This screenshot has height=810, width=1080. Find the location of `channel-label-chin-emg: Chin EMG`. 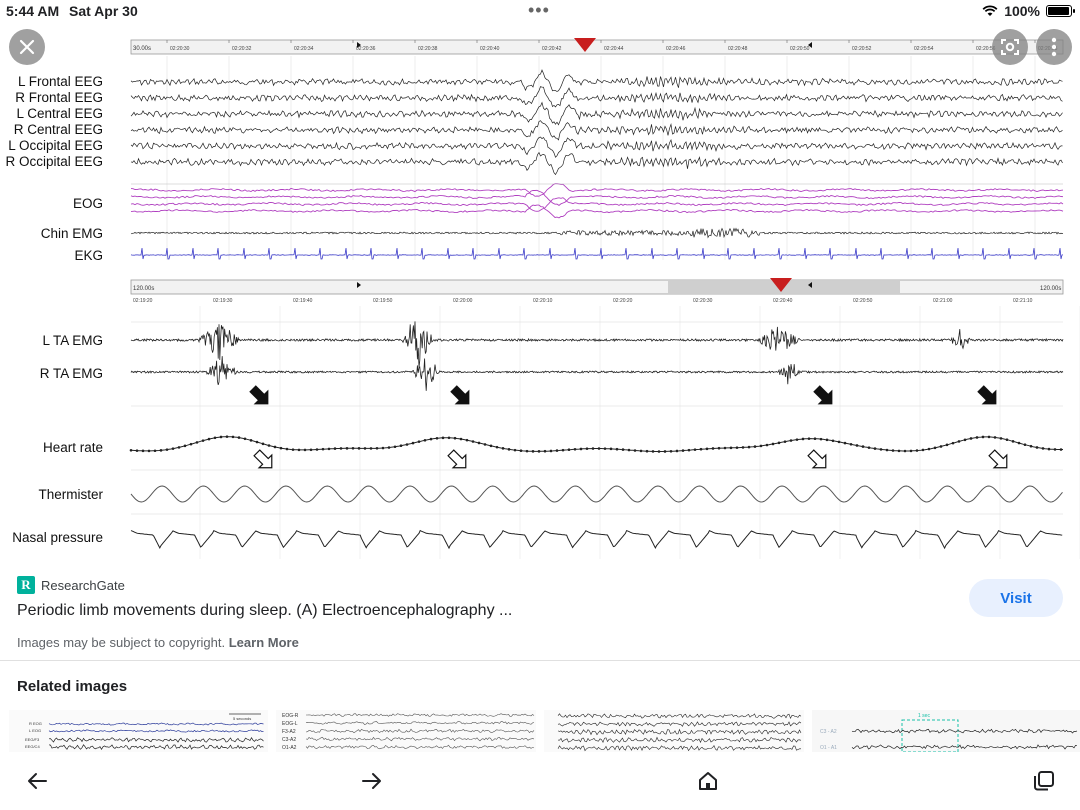

channel-label-chin-emg: Chin EMG is located at coordinates (72, 233).